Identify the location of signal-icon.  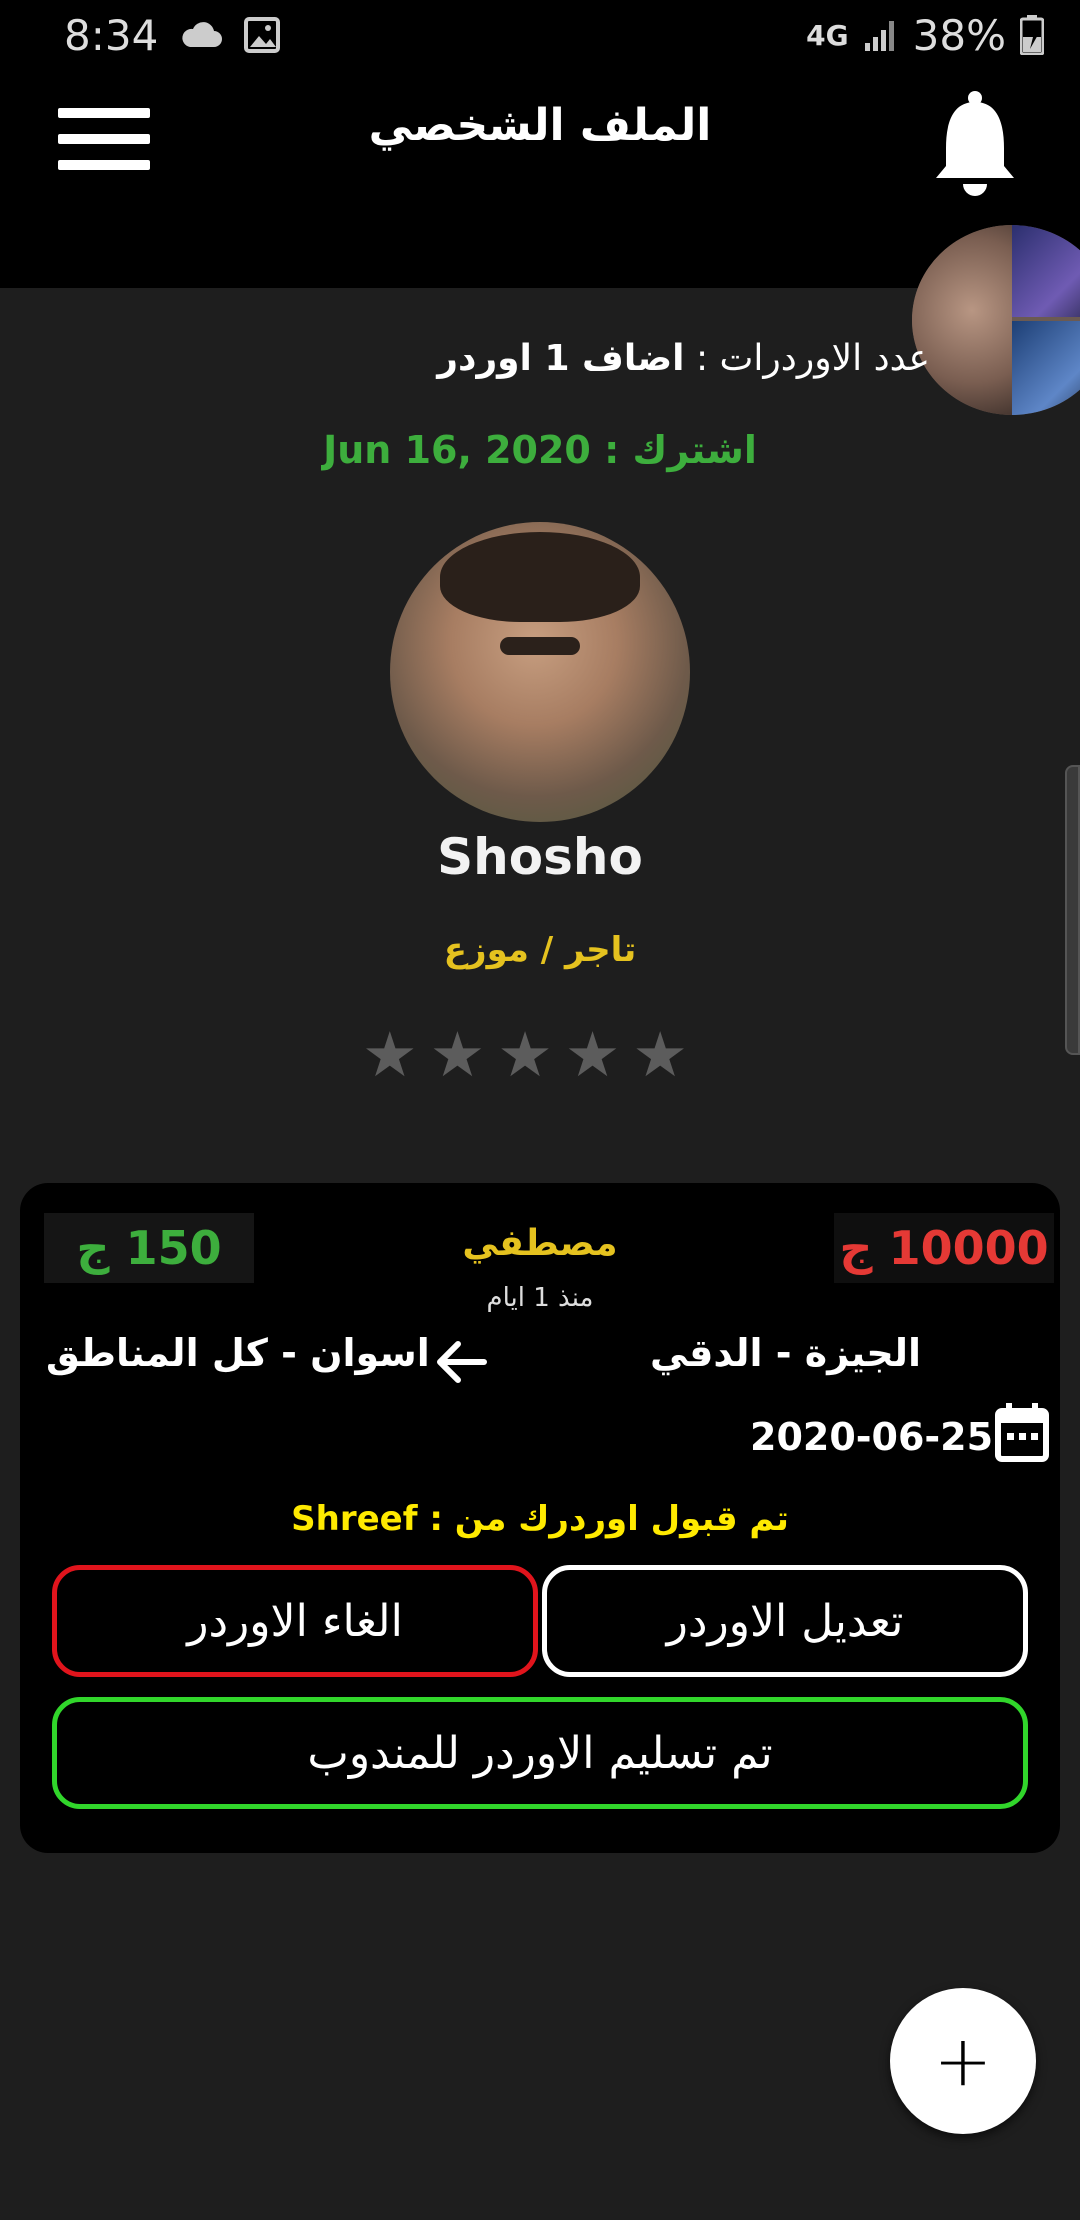
(879, 36).